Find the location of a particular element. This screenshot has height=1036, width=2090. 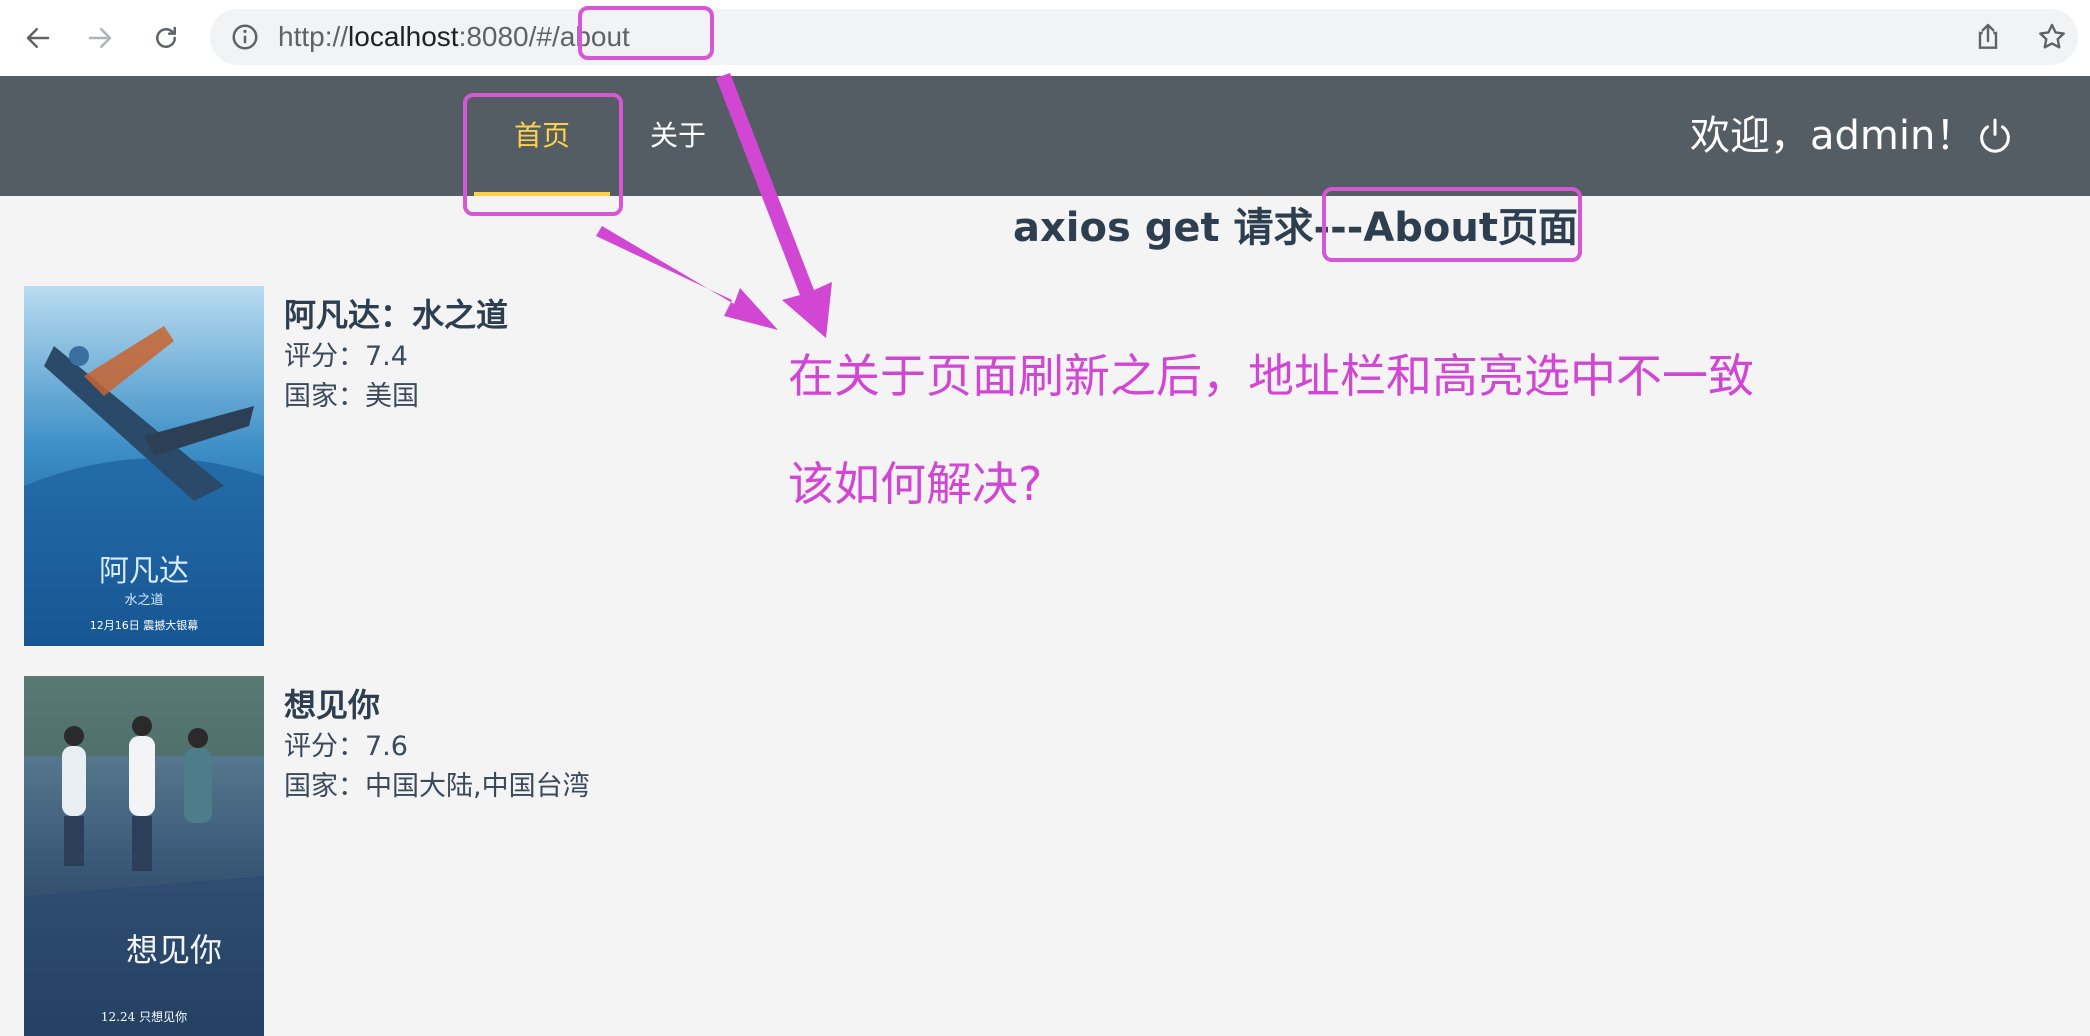

poster-subtitle: 水之道 is located at coordinates (143, 600).